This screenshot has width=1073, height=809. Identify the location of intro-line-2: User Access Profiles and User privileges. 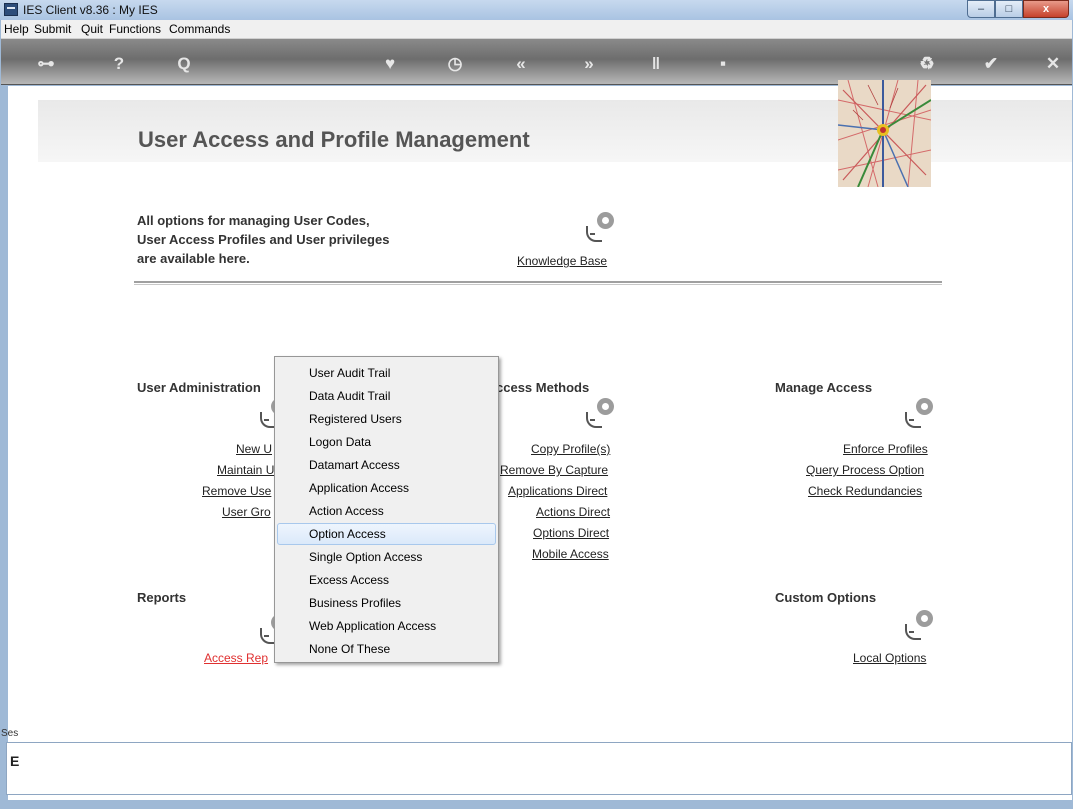
(263, 239).